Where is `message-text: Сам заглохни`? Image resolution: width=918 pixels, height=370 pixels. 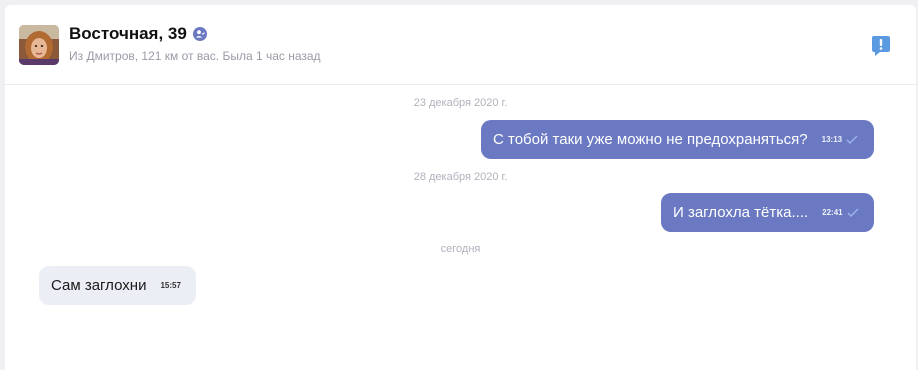 message-text: Сам заглохни is located at coordinates (99, 285).